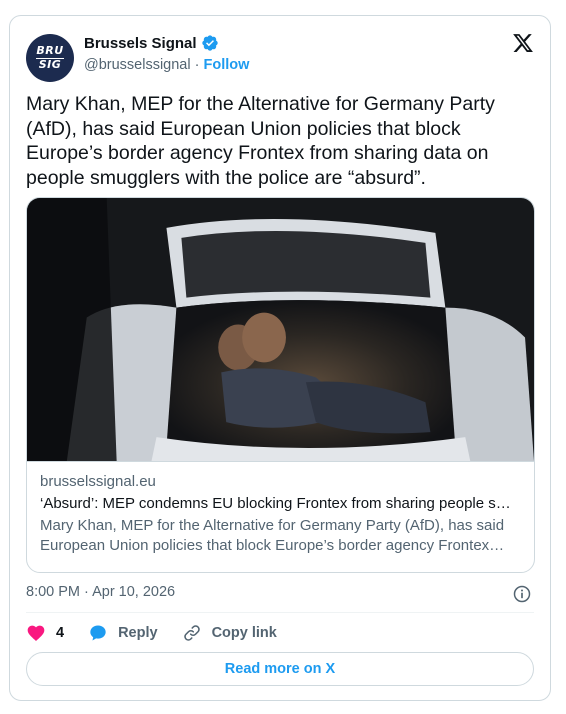 The width and height of the screenshot is (566, 714). Describe the element at coordinates (280, 612) in the screenshot. I see `divider` at that location.